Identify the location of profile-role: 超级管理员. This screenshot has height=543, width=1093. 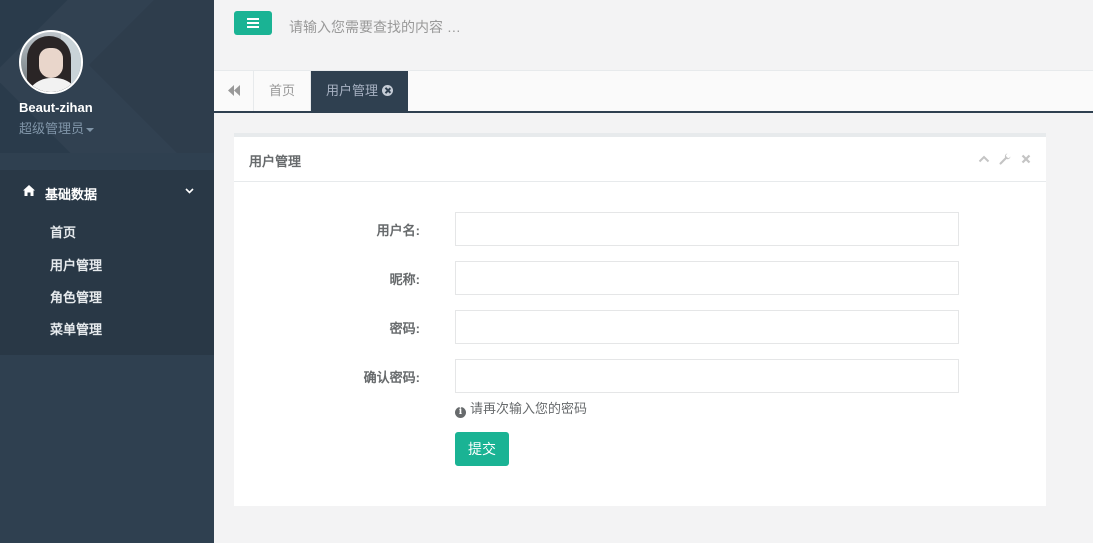
(52, 128).